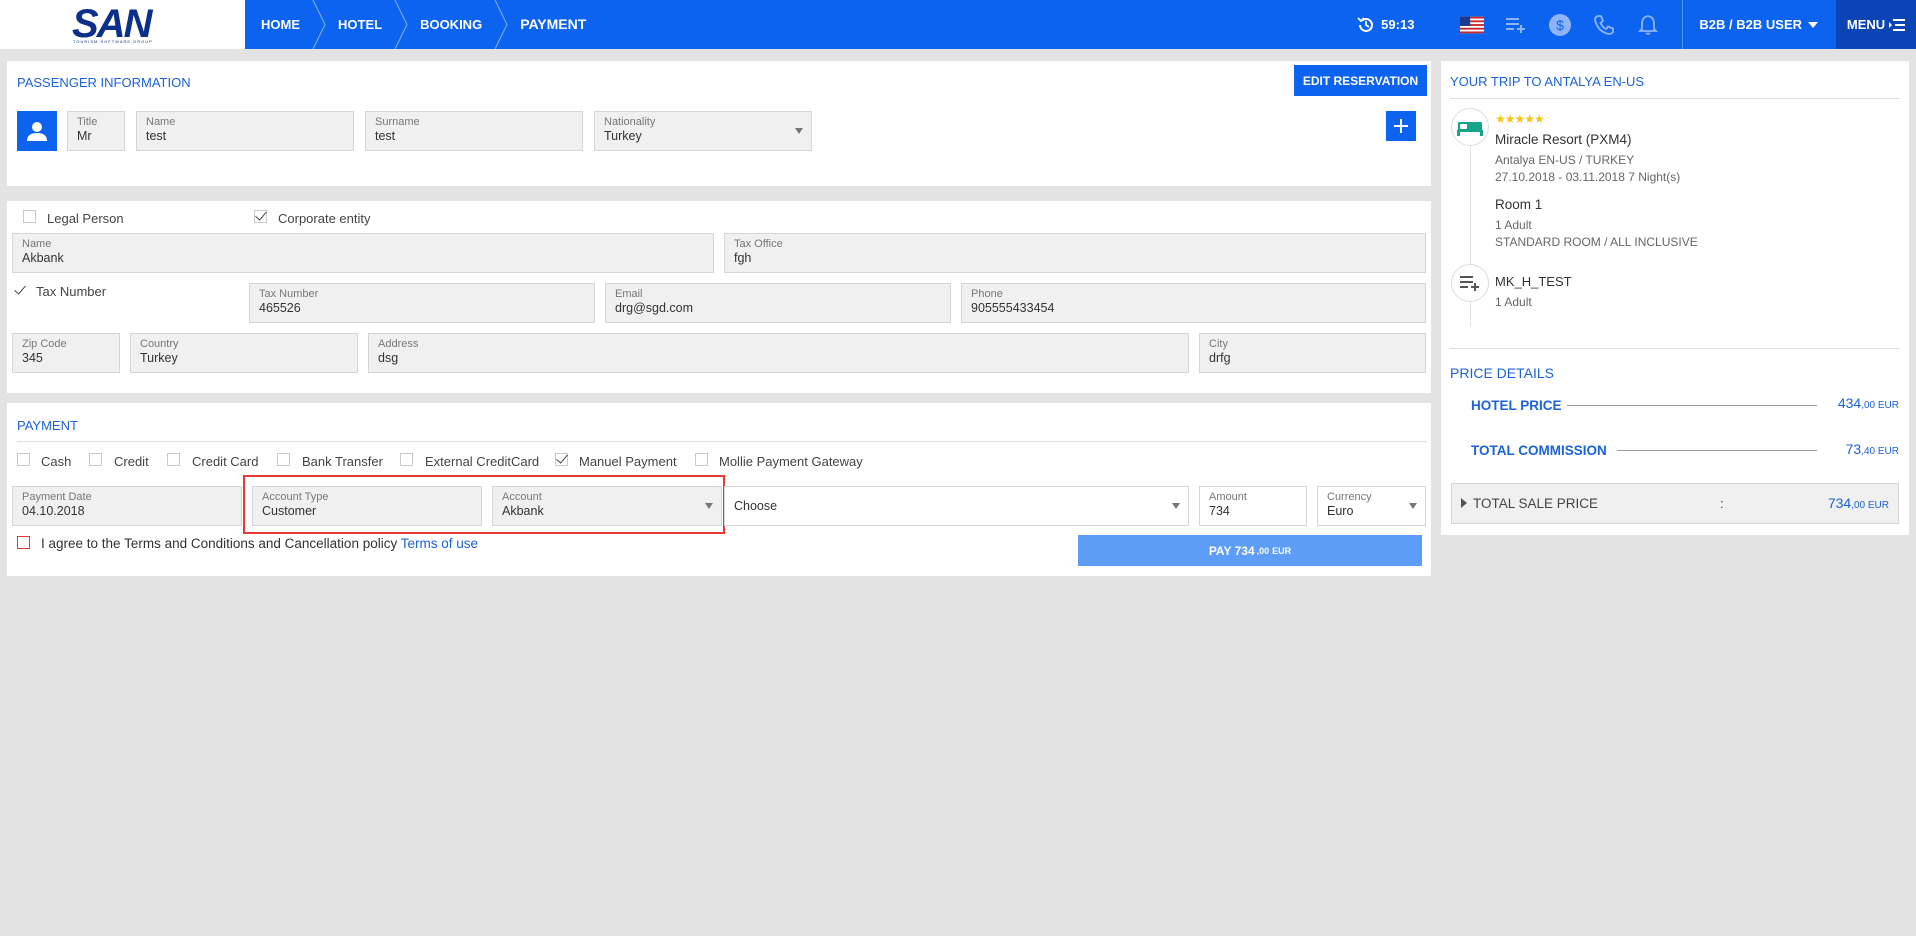 This screenshot has height=936, width=1916. What do you see at coordinates (96, 131) in the screenshot?
I see `title-field: Title Mr` at bounding box center [96, 131].